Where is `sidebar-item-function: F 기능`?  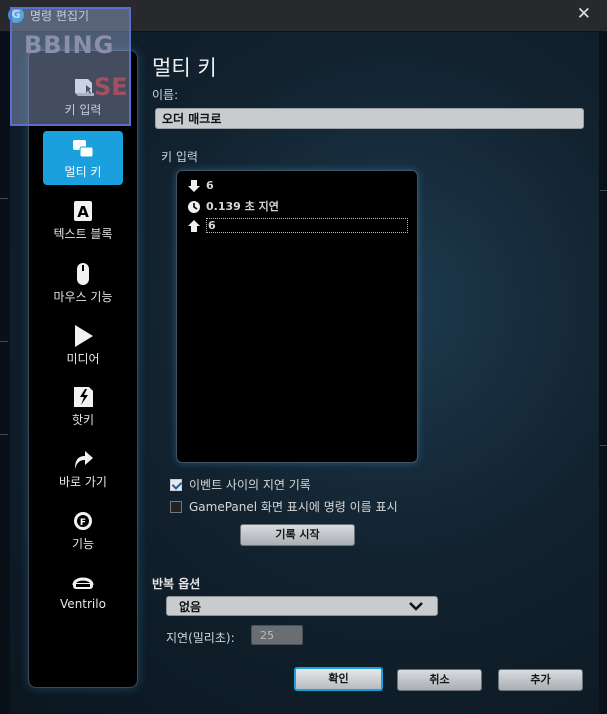 sidebar-item-function: F 기능 is located at coordinates (83, 530).